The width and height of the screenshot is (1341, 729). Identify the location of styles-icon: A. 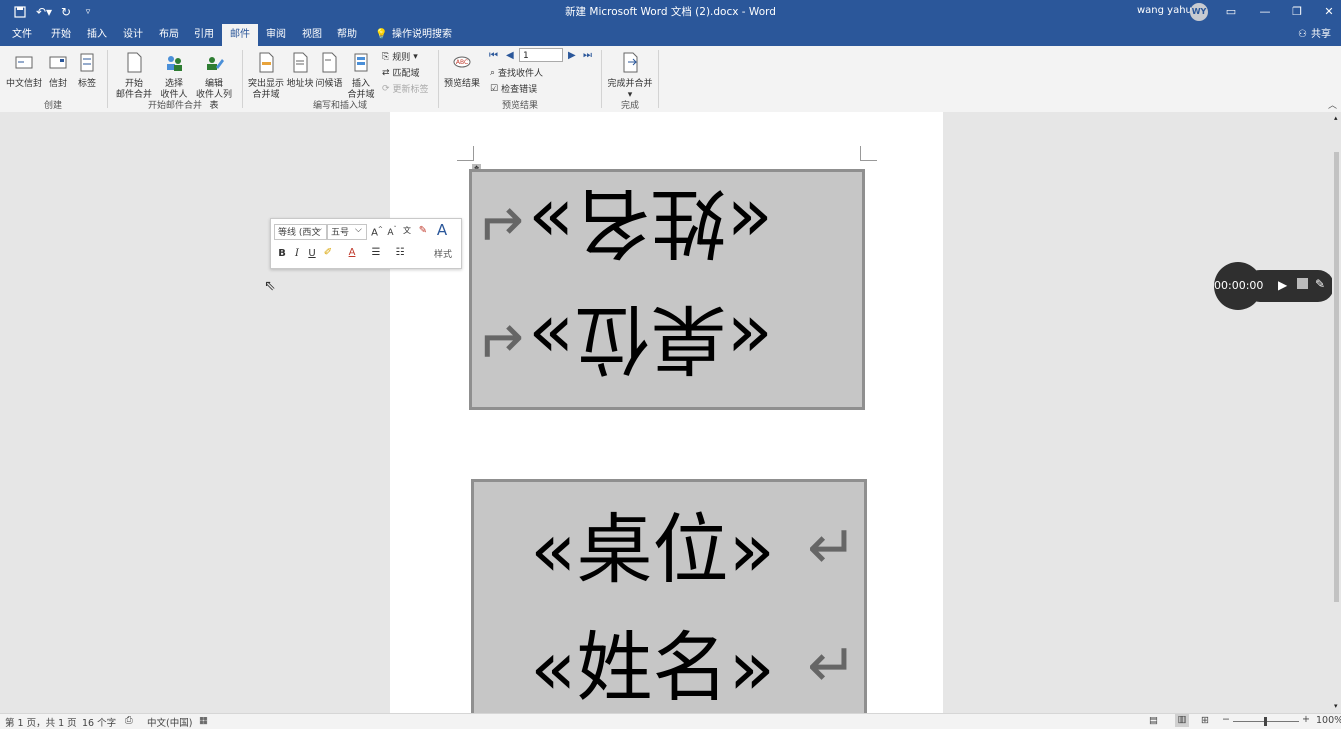
(442, 230).